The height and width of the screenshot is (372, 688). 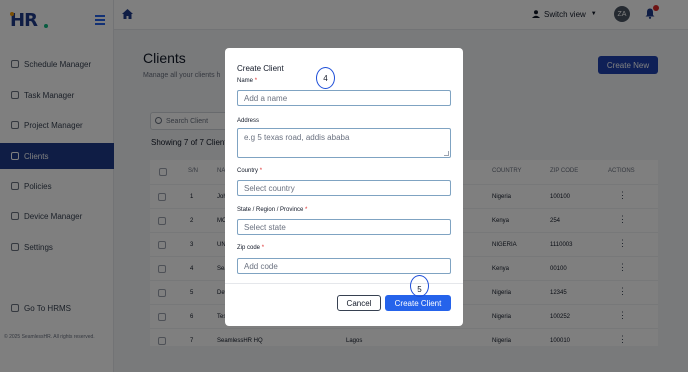 What do you see at coordinates (344, 143) in the screenshot?
I see `address-field: e.g 5 texas road, addis ababa` at bounding box center [344, 143].